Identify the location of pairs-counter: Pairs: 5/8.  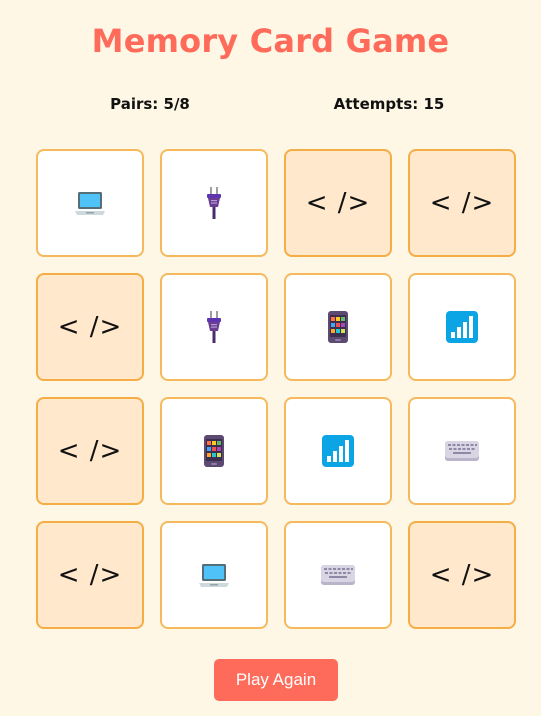
(150, 104).